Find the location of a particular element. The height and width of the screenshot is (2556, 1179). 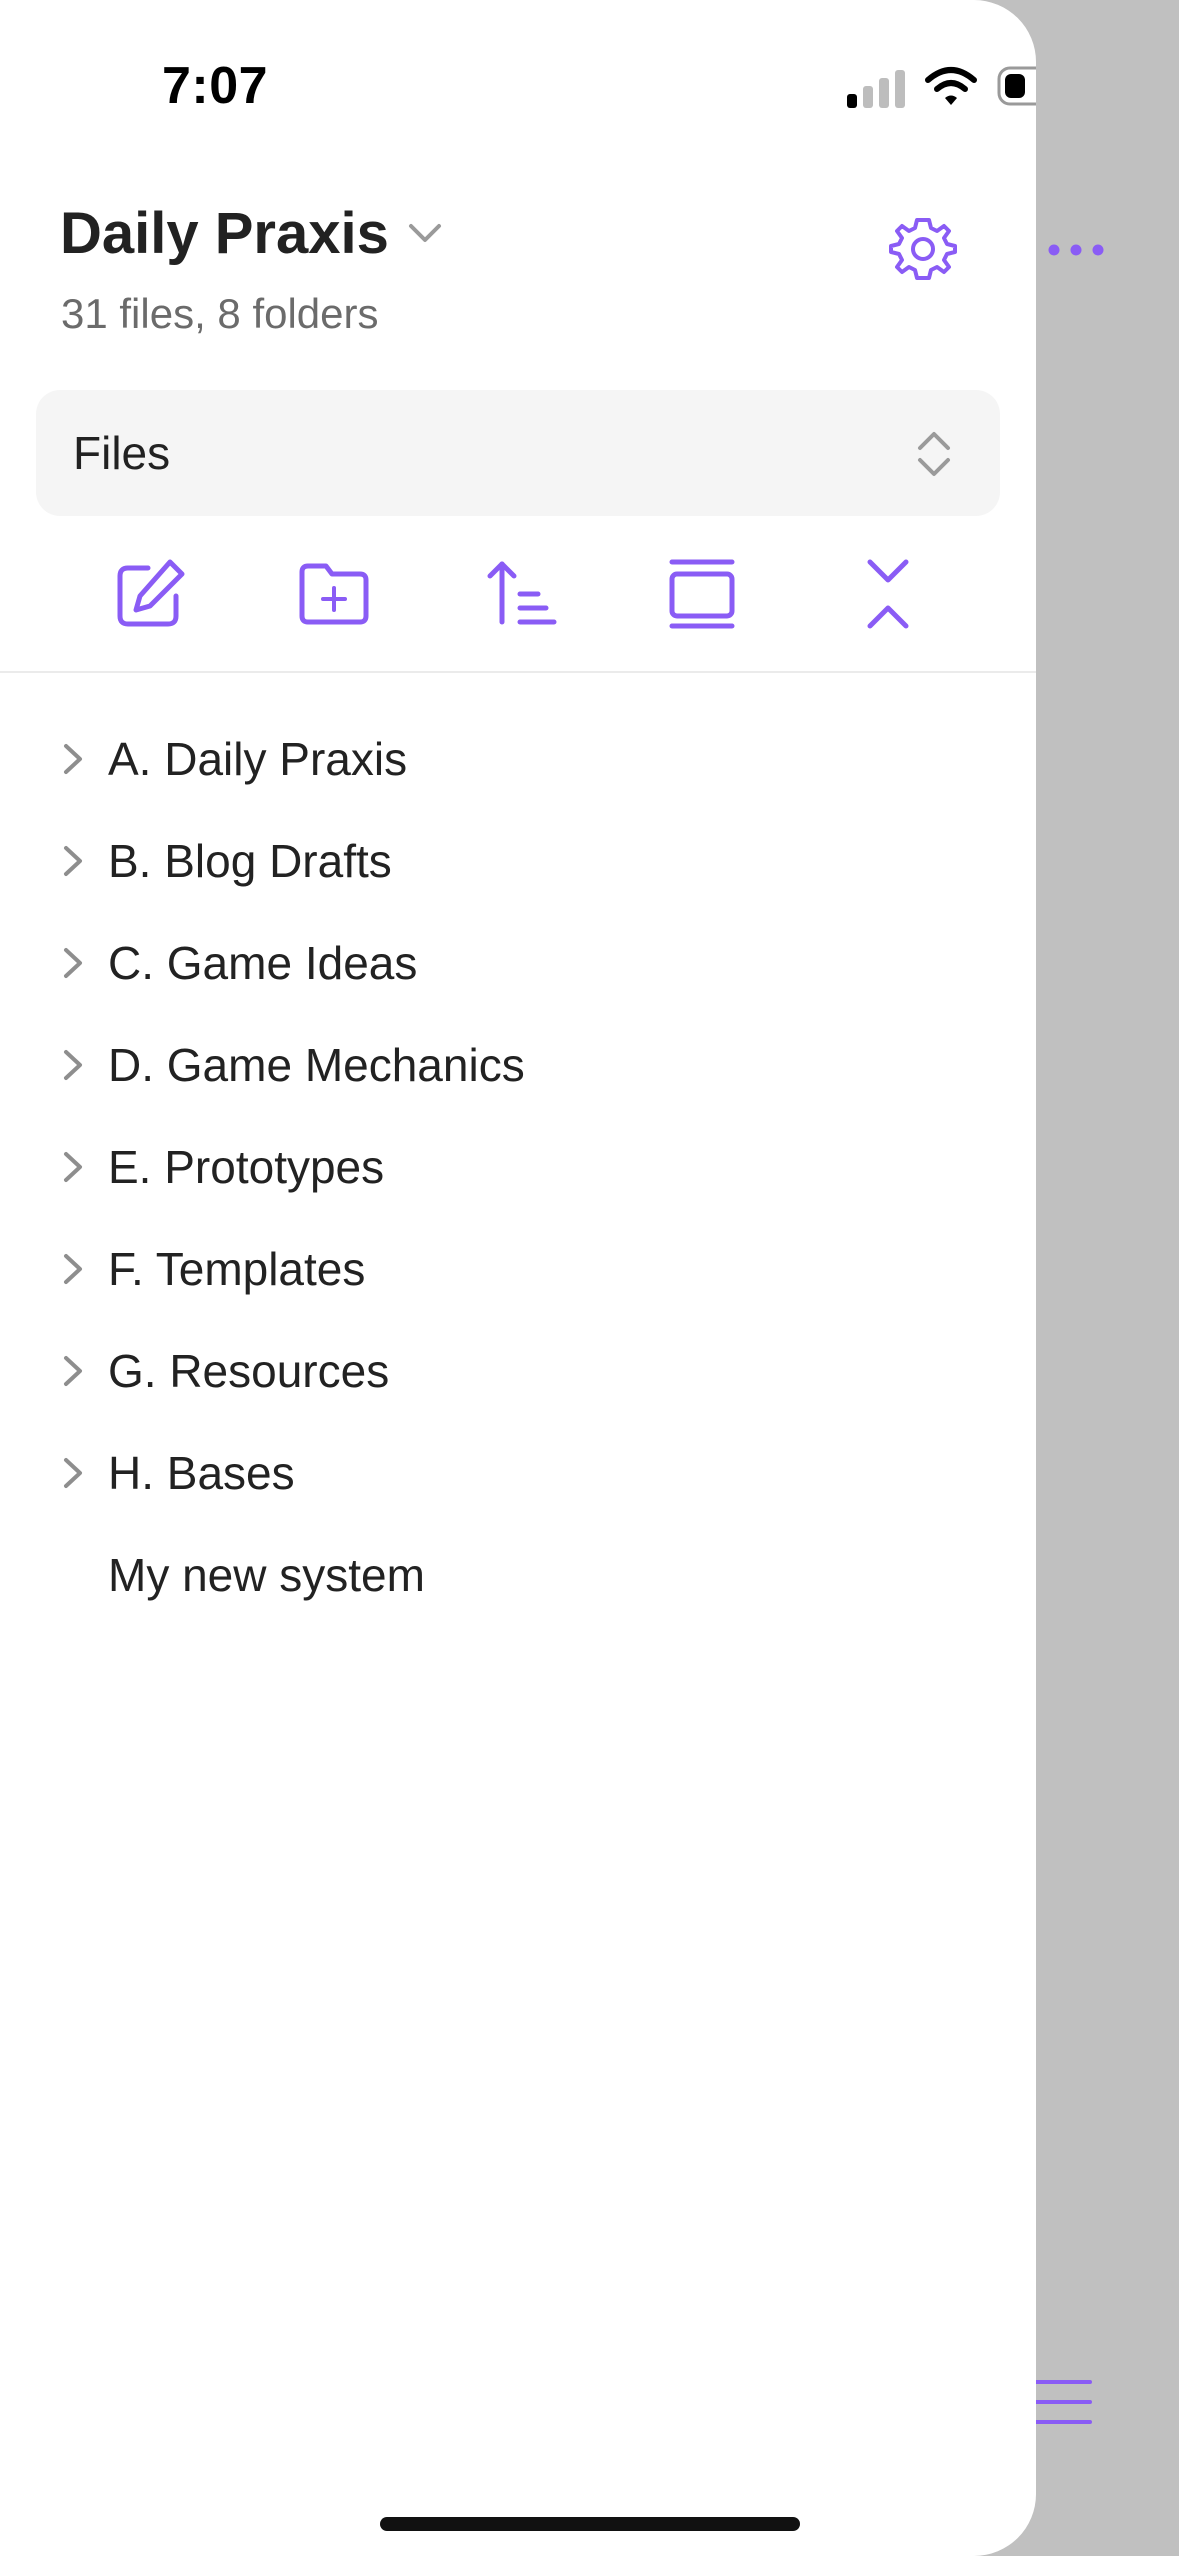

folder-label: B. Blog Drafts is located at coordinates (250, 861).